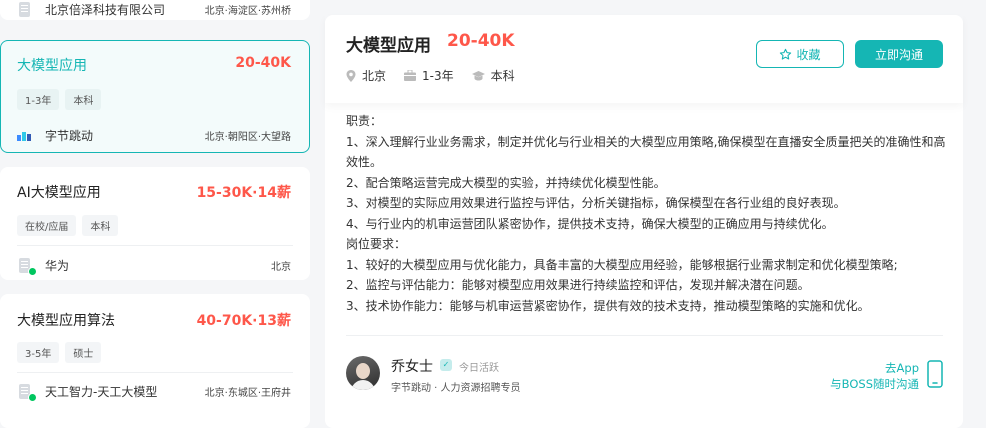 This screenshot has width=986, height=428. I want to click on desc-line: 2、配合策略运营完成大模型的实验，并持续优化模型性能。, so click(506, 182).